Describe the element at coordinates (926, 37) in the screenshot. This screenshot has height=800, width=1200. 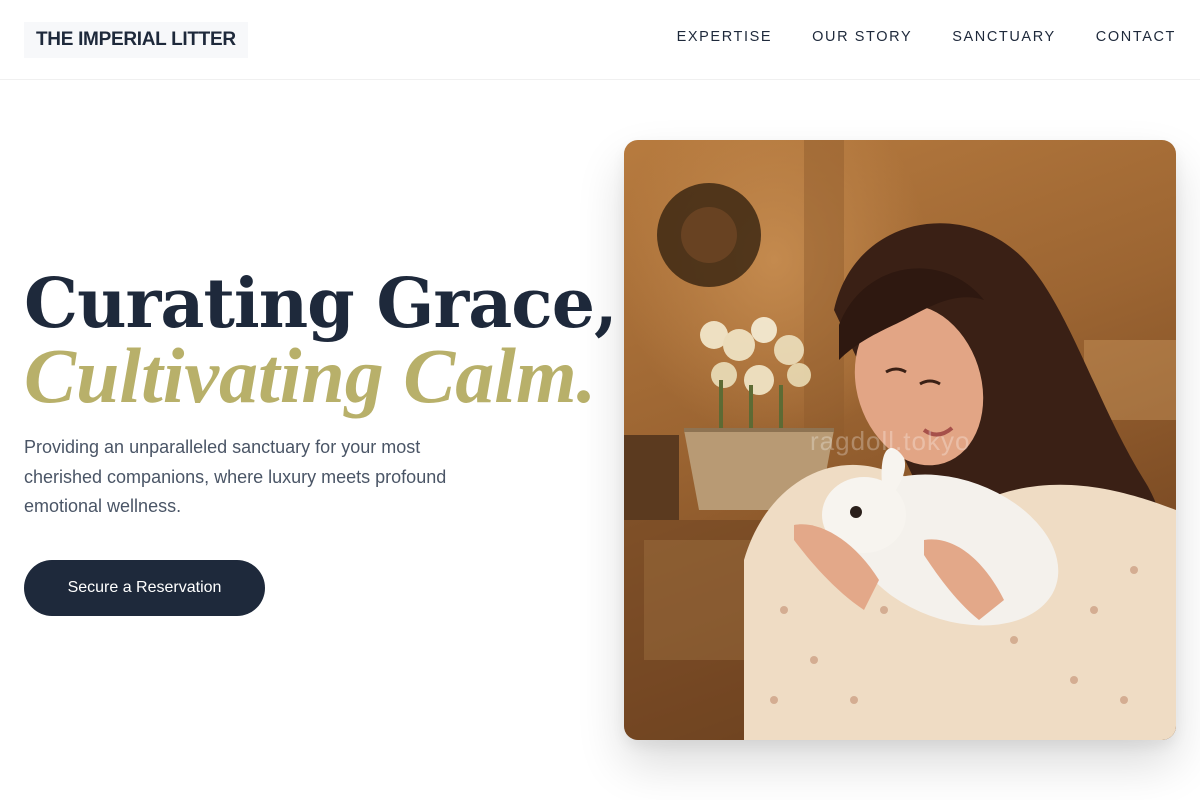
I see `main-nav: EXPERTISE OUR STORY SANCTUARY CONTACT` at that location.